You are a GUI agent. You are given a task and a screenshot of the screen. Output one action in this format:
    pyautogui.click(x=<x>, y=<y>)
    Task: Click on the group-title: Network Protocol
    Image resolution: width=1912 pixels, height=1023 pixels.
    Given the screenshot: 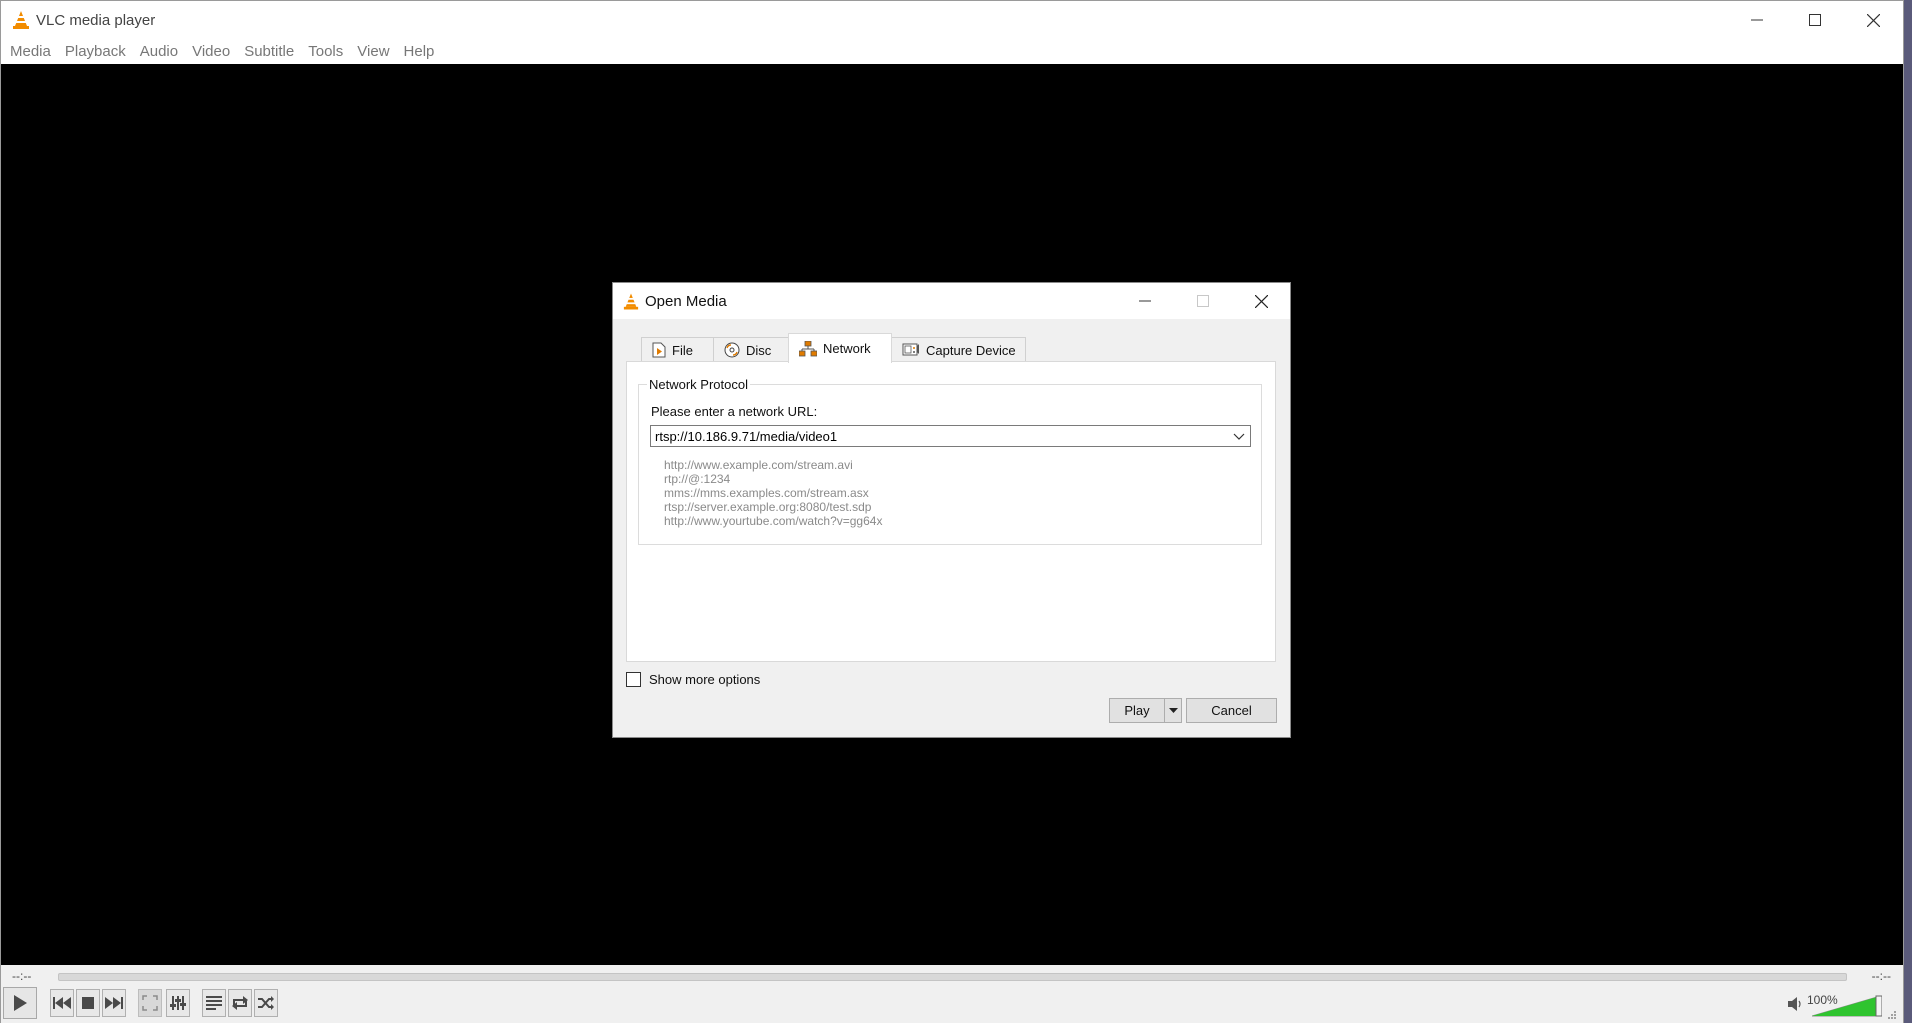 What is the action you would take?
    pyautogui.click(x=698, y=384)
    